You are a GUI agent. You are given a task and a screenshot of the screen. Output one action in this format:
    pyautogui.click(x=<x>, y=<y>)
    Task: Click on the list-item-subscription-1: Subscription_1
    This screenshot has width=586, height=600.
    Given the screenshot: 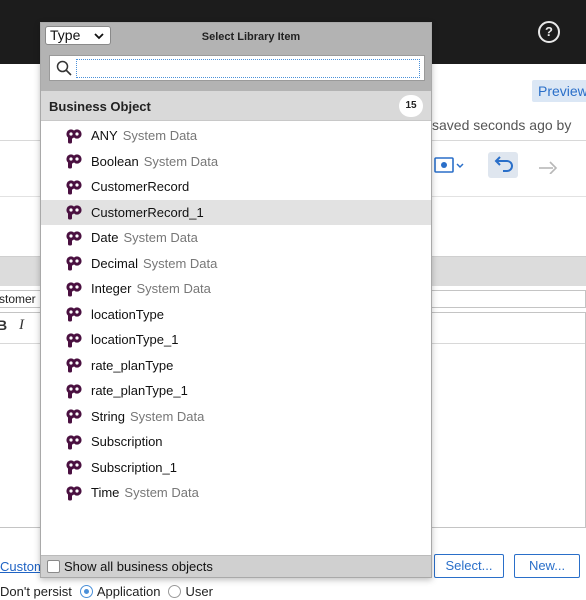 What is the action you would take?
    pyautogui.click(x=236, y=468)
    